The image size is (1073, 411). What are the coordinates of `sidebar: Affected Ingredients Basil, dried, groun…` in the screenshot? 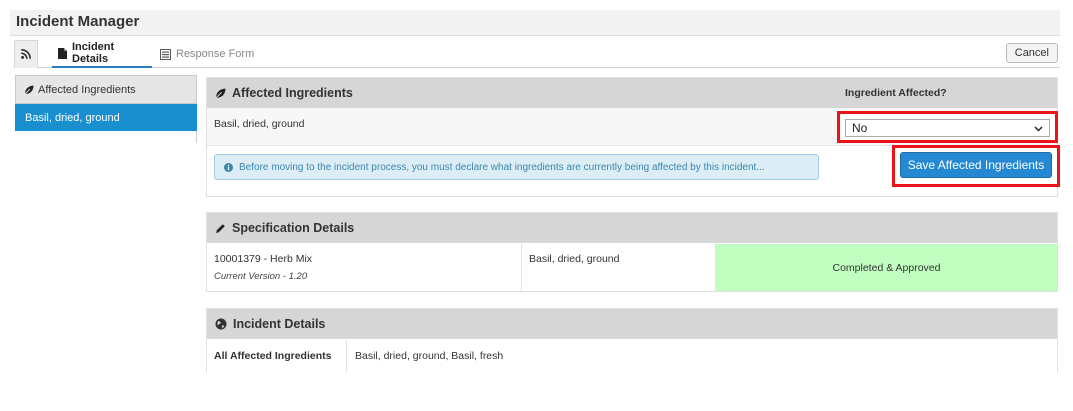 It's located at (106, 109).